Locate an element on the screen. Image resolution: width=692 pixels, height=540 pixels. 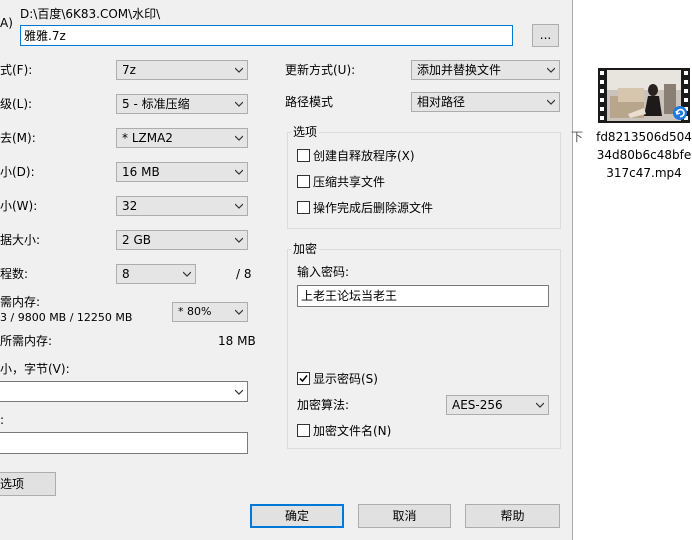
word-size-select: 32 is located at coordinates (182, 206).